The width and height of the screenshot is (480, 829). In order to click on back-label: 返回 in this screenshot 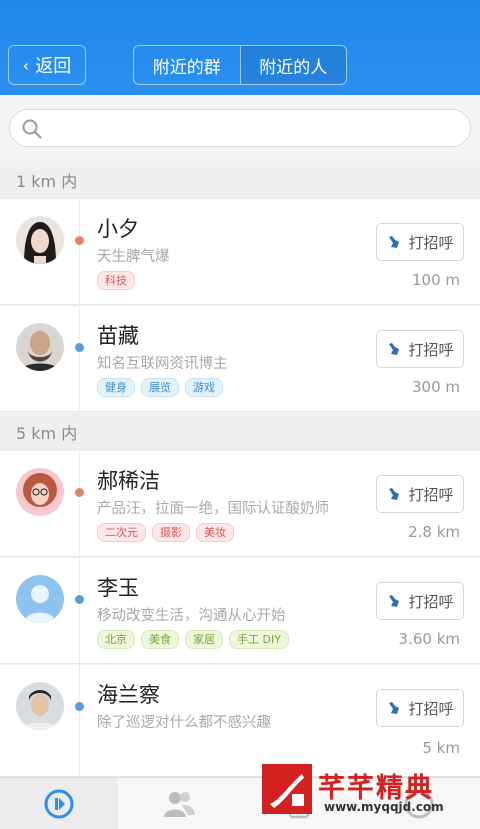, I will do `click(53, 66)`.